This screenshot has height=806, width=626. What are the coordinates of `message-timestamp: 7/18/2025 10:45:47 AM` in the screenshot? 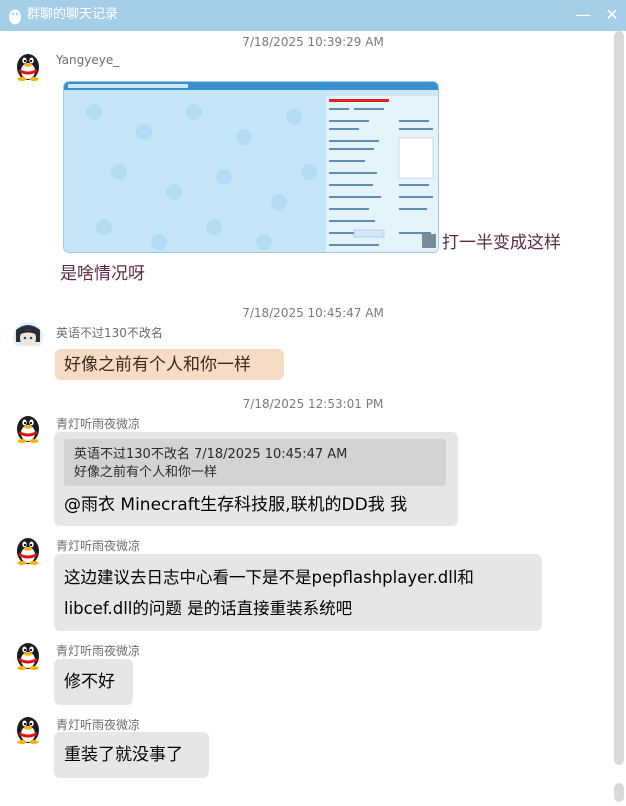 It's located at (313, 313).